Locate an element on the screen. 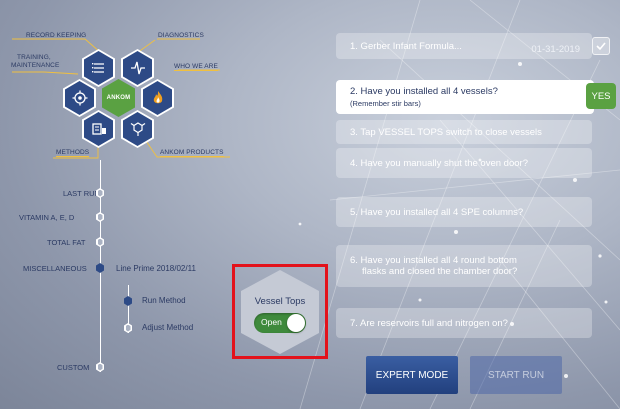 This screenshot has height=409, width=620. step-1-date: 01-31-2019 is located at coordinates (555, 49).